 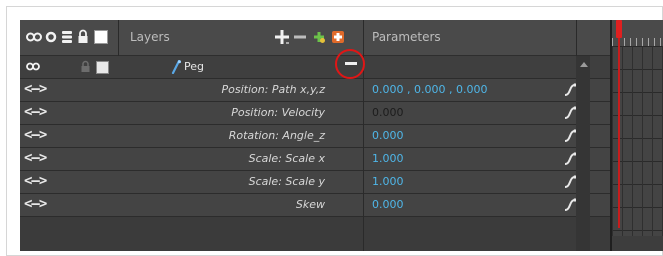 I want to click on parameter-row: <—> Scale: Scale y 1.000, so click(x=320, y=181).